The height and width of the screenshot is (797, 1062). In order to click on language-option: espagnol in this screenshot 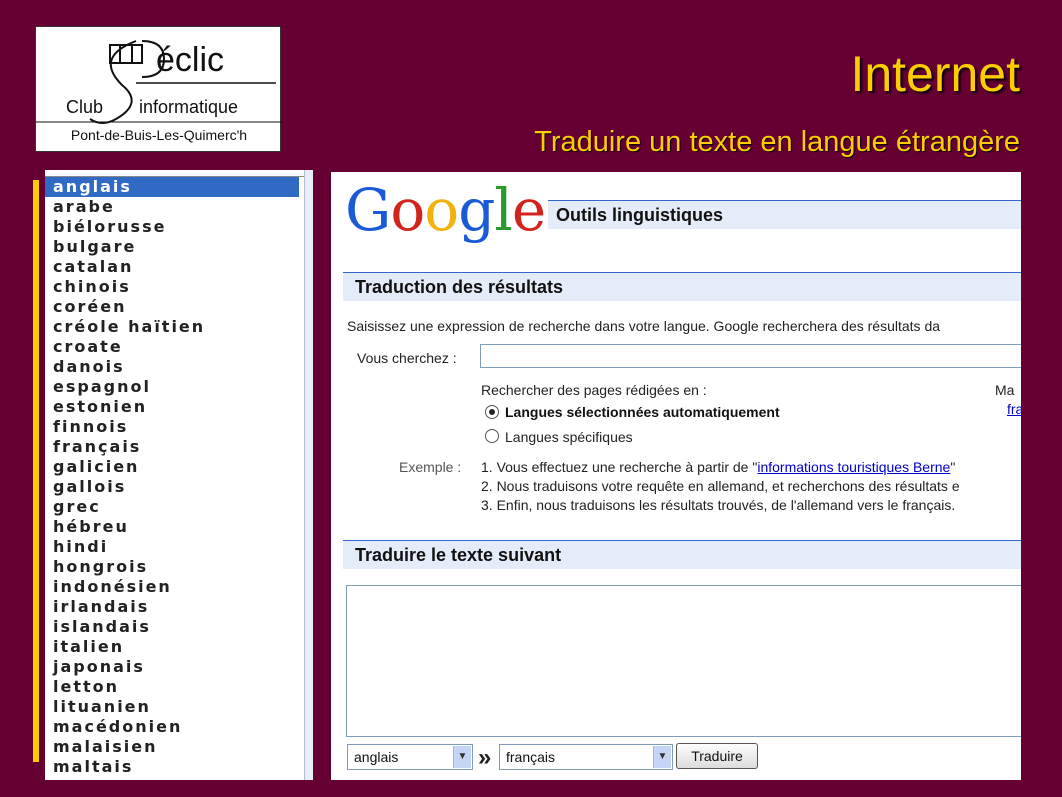, I will do `click(179, 387)`.